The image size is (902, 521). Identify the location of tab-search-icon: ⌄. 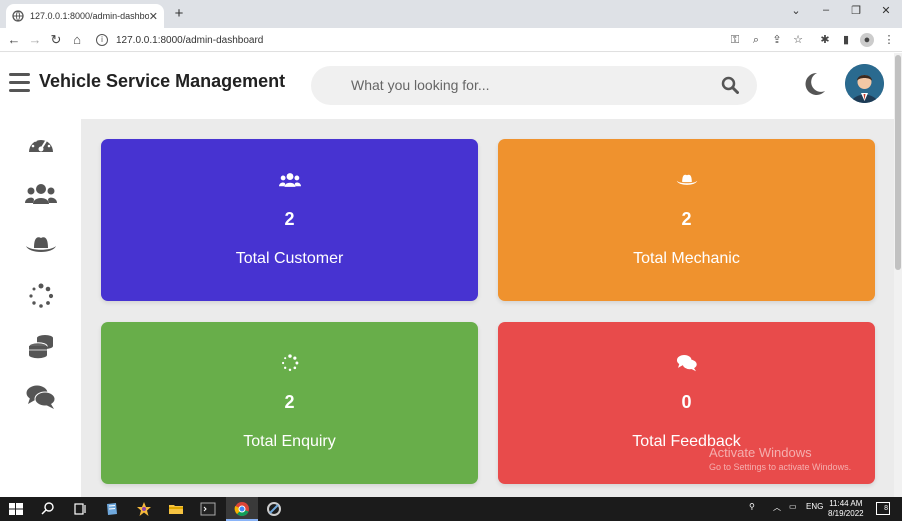
(796, 10).